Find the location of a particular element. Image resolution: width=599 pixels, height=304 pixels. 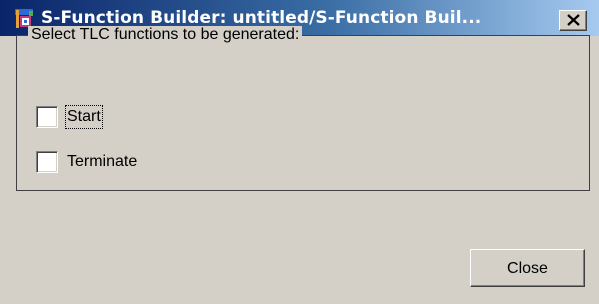

close-button: Close is located at coordinates (527, 268).